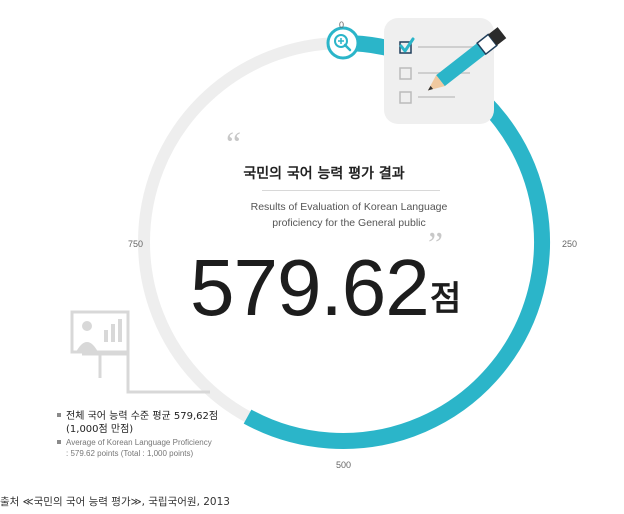 Image resolution: width=624 pixels, height=514 pixels. I want to click on source-caption: 출처 ≪국민의 국어 능력 평가≫, 국립국어원, 2013, so click(115, 502).